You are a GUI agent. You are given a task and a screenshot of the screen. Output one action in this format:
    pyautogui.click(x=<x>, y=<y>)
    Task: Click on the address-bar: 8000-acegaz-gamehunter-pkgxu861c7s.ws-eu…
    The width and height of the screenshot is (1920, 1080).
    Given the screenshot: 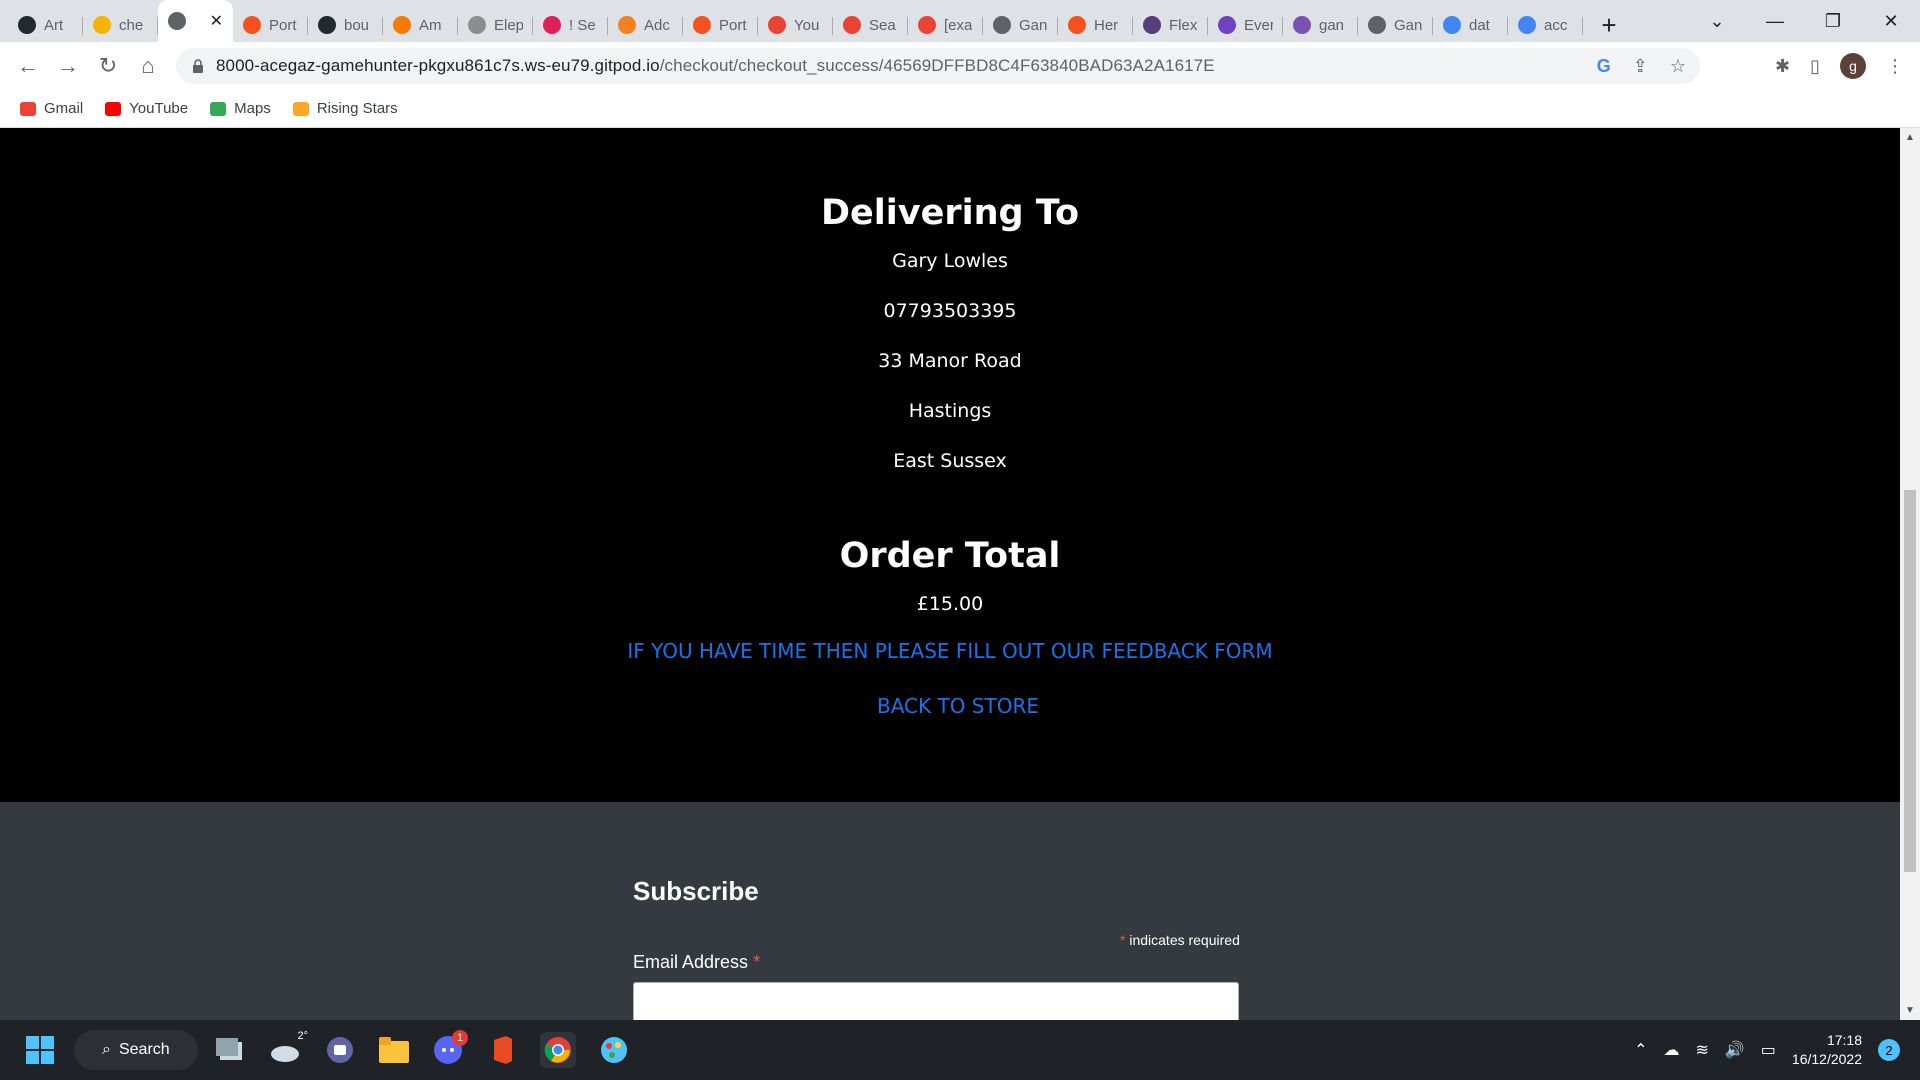 What is the action you would take?
    pyautogui.click(x=938, y=66)
    